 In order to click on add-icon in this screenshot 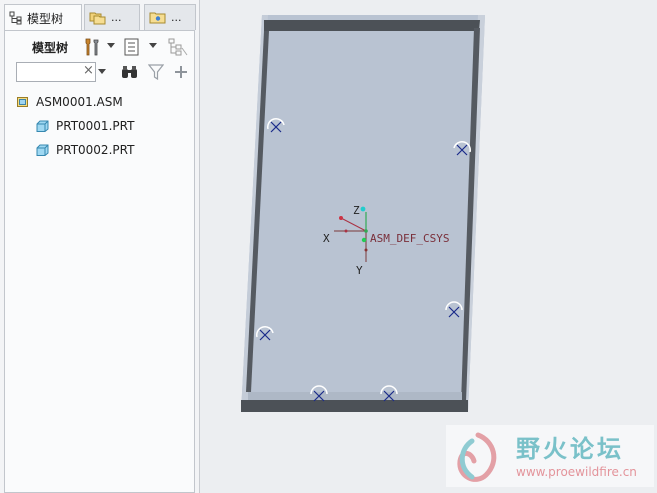, I will do `click(181, 72)`.